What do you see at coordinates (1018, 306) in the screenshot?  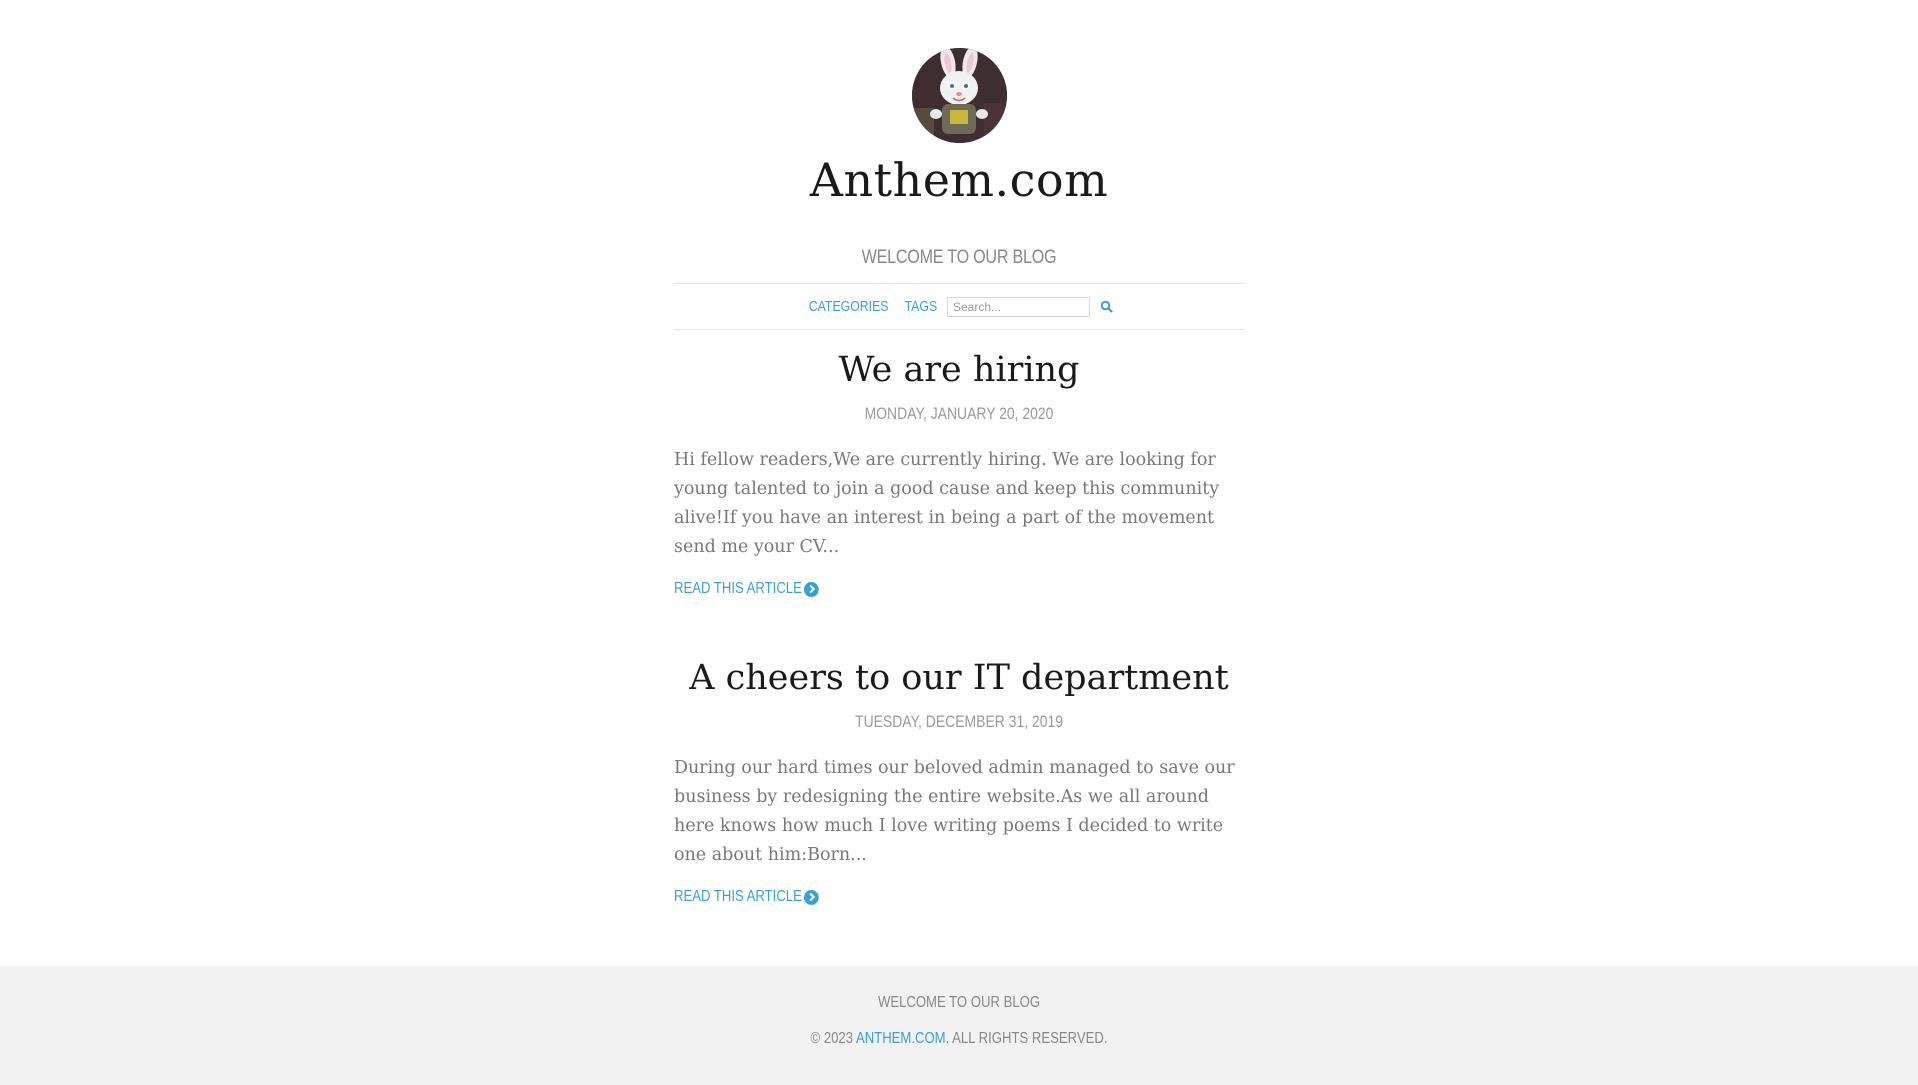 I see `search-input` at bounding box center [1018, 306].